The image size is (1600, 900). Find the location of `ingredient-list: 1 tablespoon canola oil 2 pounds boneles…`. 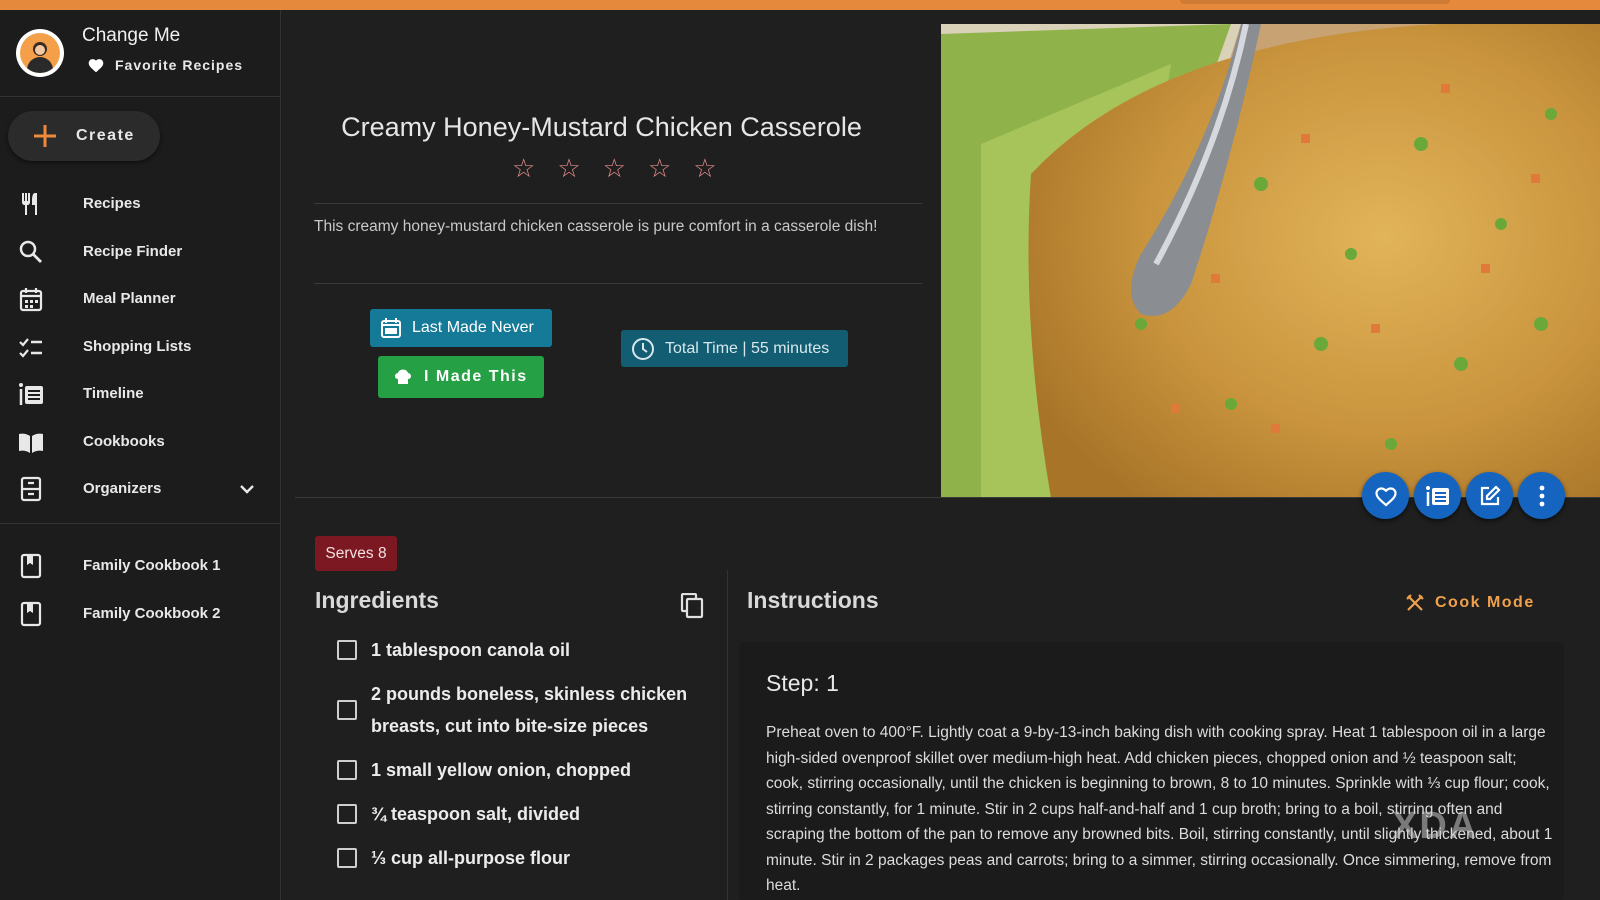

ingredient-list: 1 tablespoon canola oil 2 pounds boneles… is located at coordinates (527, 760).